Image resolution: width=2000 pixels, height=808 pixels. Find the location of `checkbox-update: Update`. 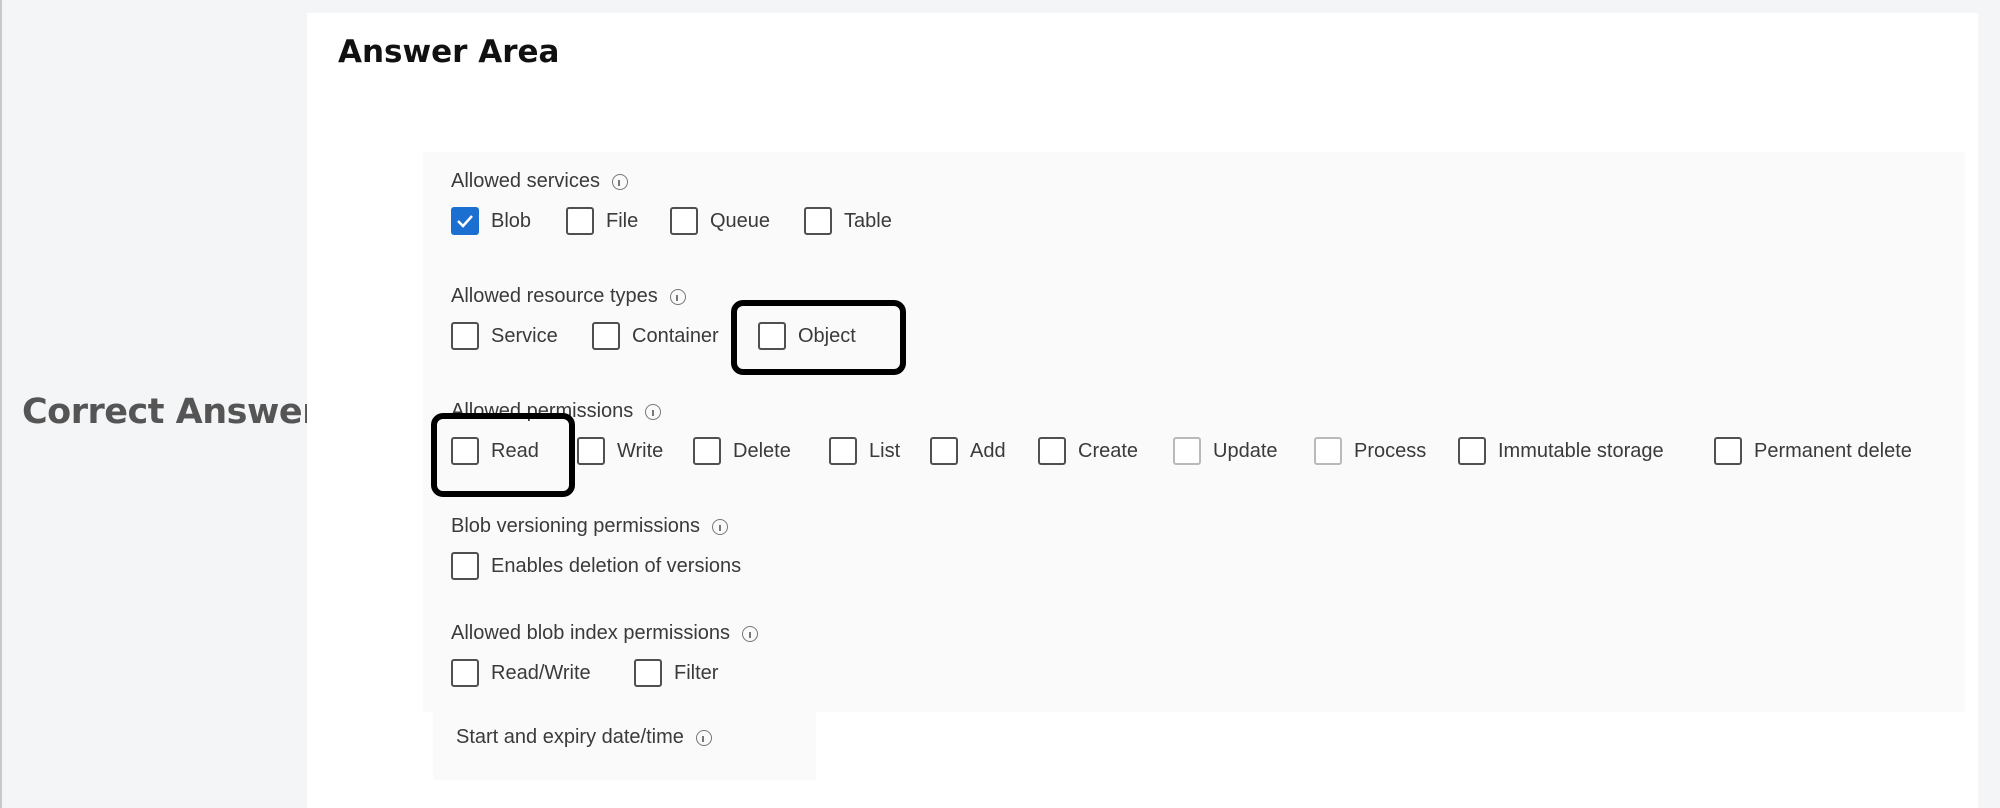

checkbox-update: Update is located at coordinates (1225, 451).